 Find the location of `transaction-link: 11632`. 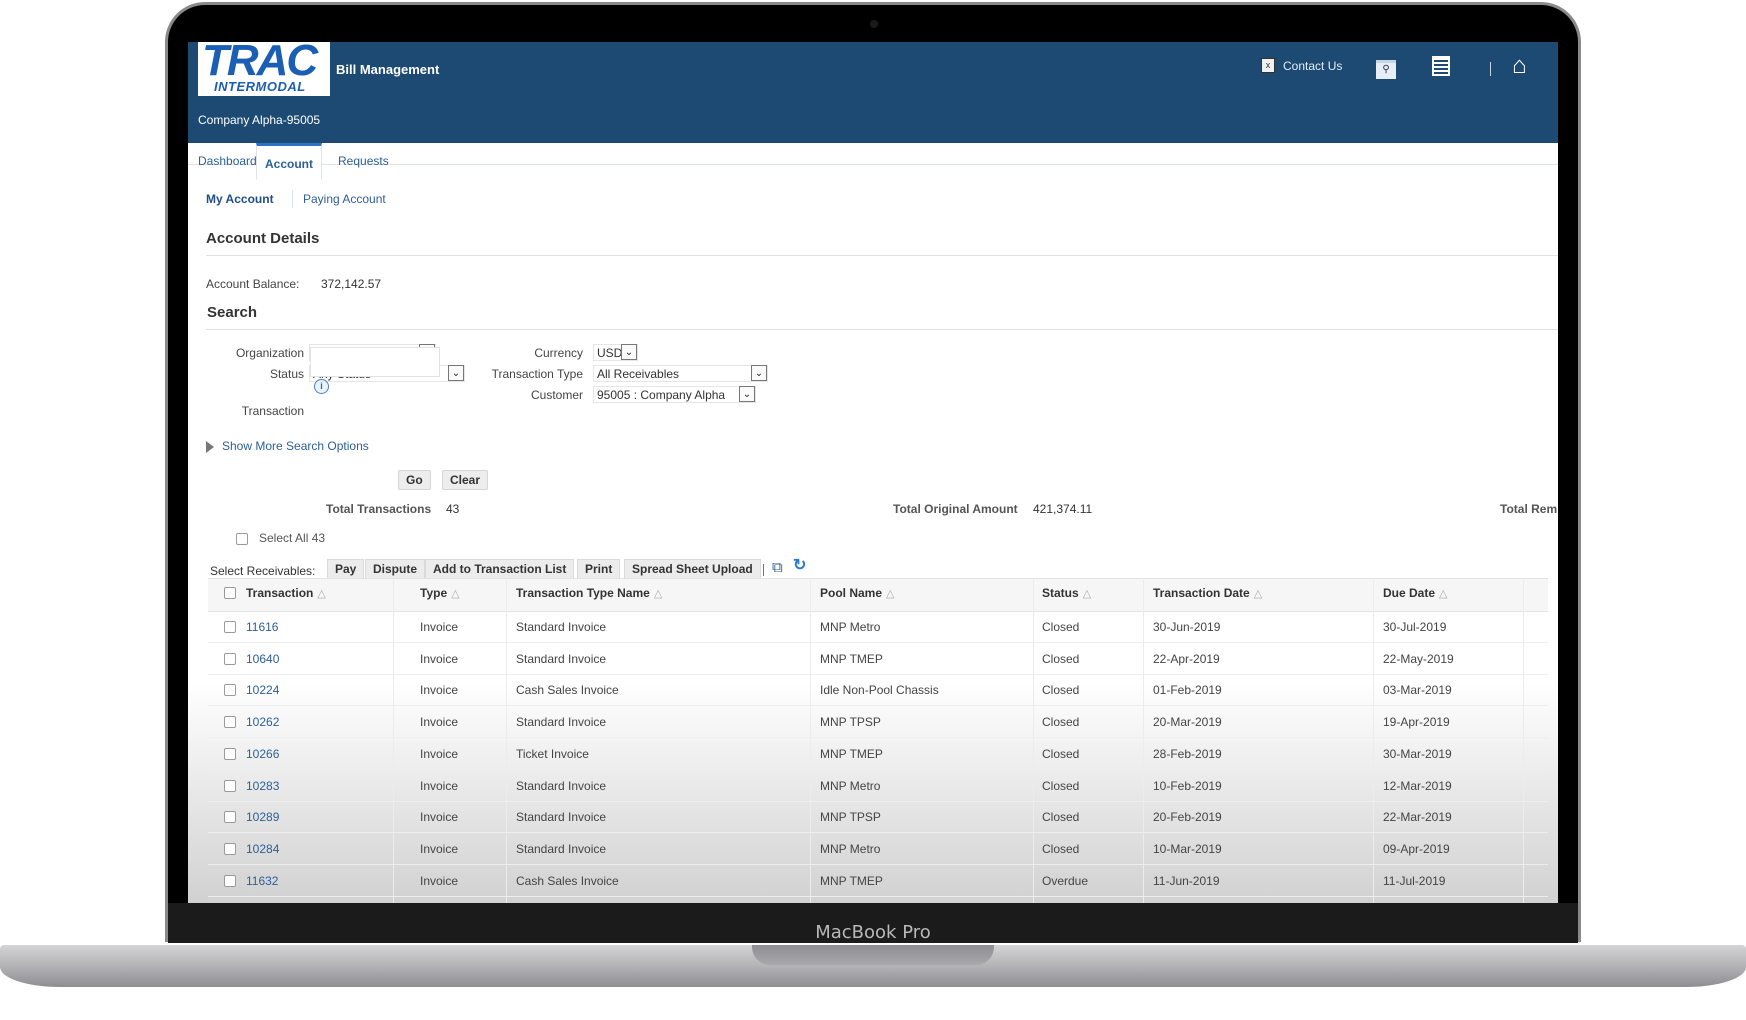

transaction-link: 11632 is located at coordinates (262, 881).